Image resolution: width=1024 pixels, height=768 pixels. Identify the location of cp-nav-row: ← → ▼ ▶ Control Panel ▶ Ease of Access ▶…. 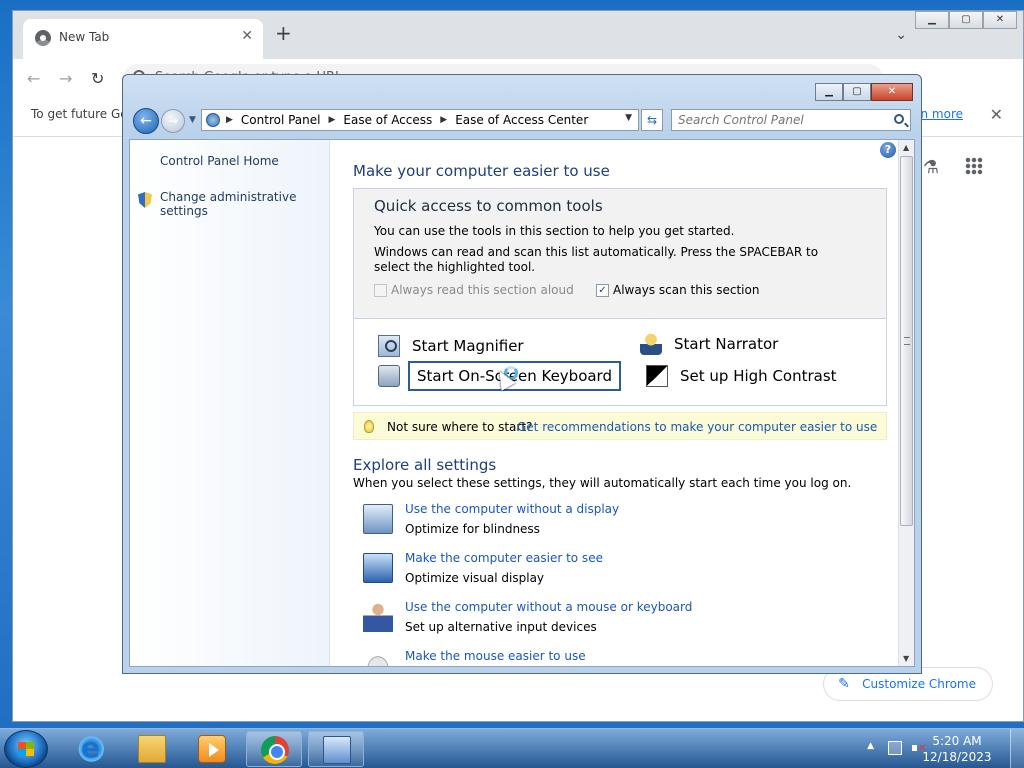
(522, 121).